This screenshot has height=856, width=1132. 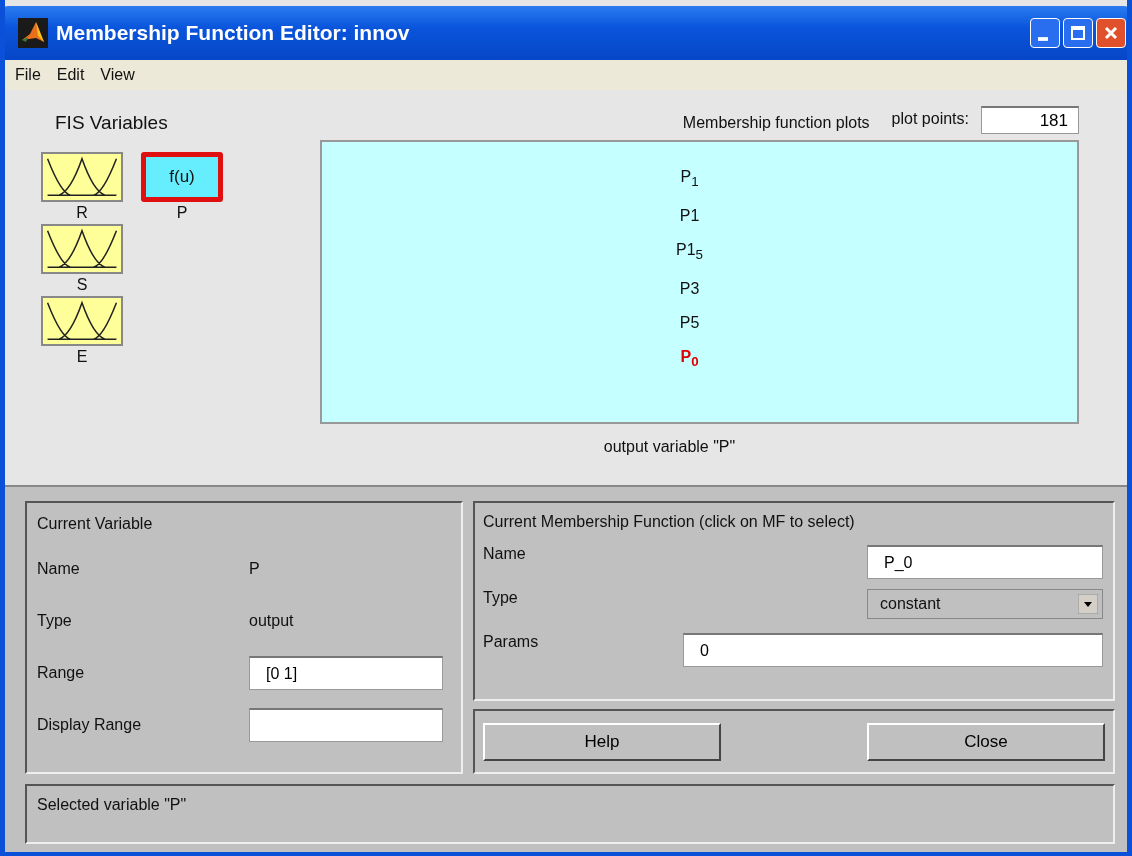 I want to click on help-button: Help, so click(x=602, y=741).